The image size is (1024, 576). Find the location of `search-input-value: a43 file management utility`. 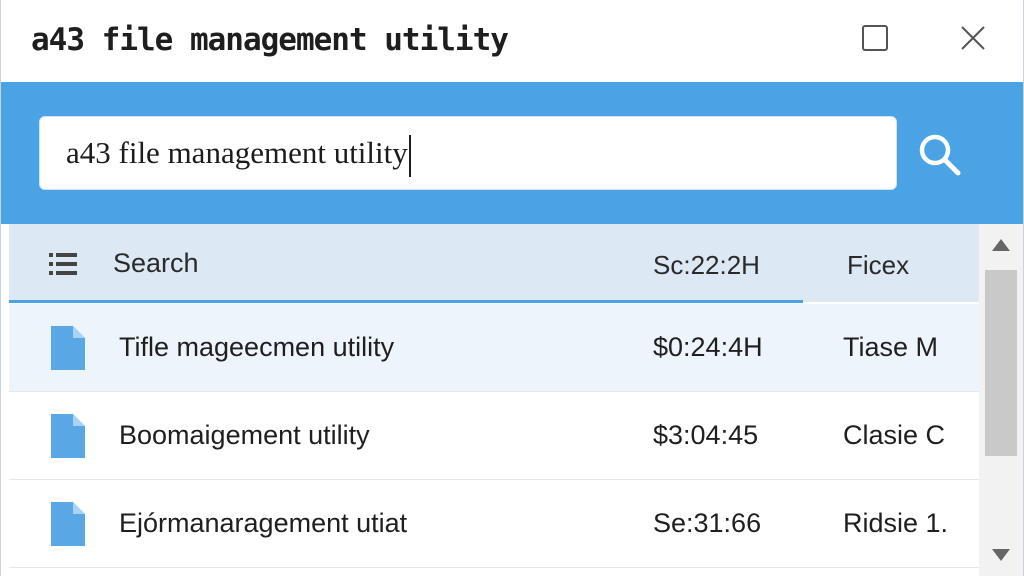

search-input-value: a43 file management utility is located at coordinates (237, 152).